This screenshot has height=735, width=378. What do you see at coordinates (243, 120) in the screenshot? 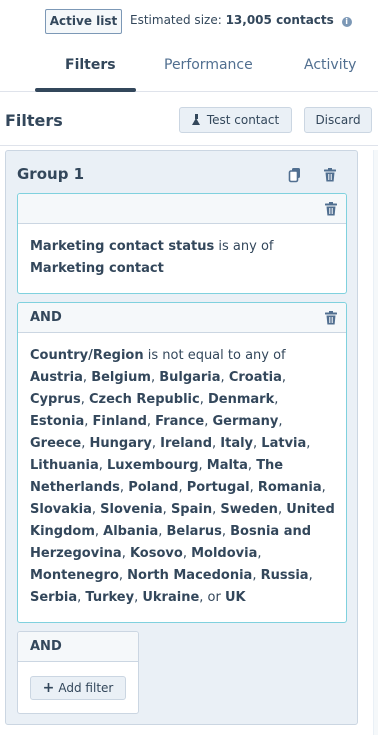
I see `test-contact-label: Test contact` at bounding box center [243, 120].